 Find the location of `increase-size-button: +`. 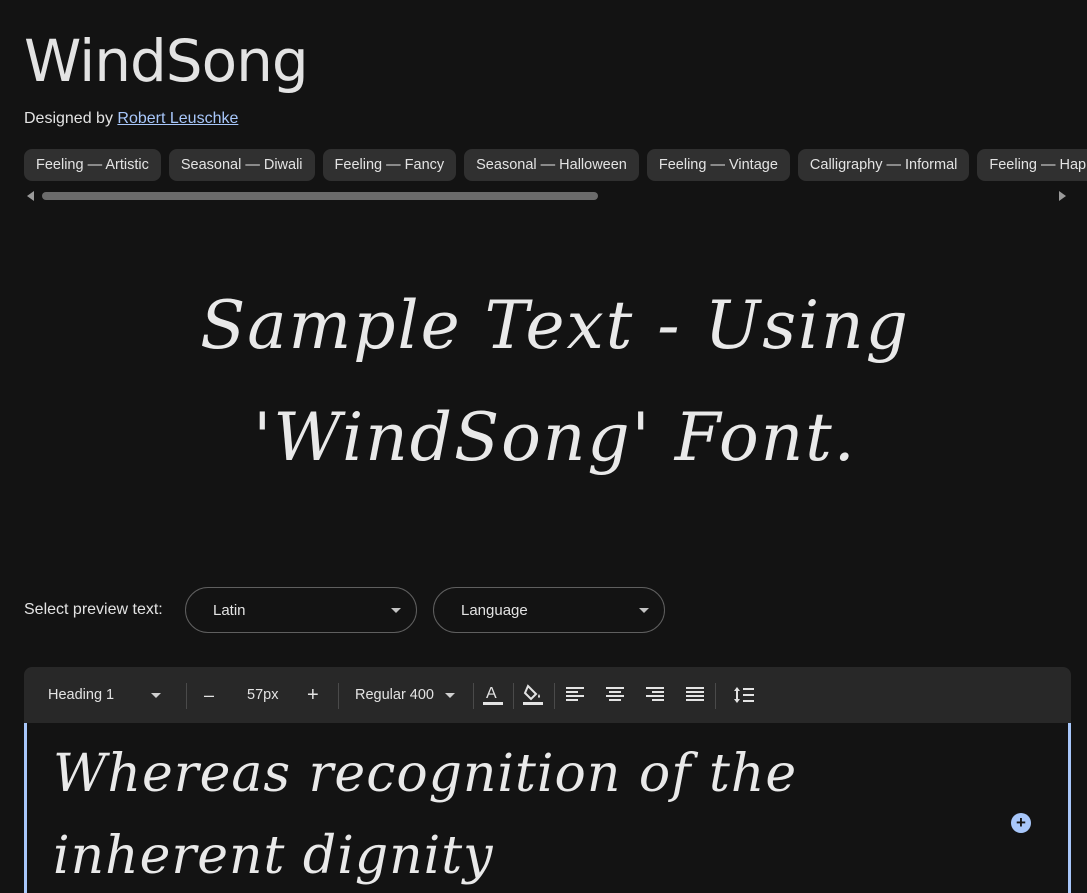

increase-size-button: + is located at coordinates (313, 695).